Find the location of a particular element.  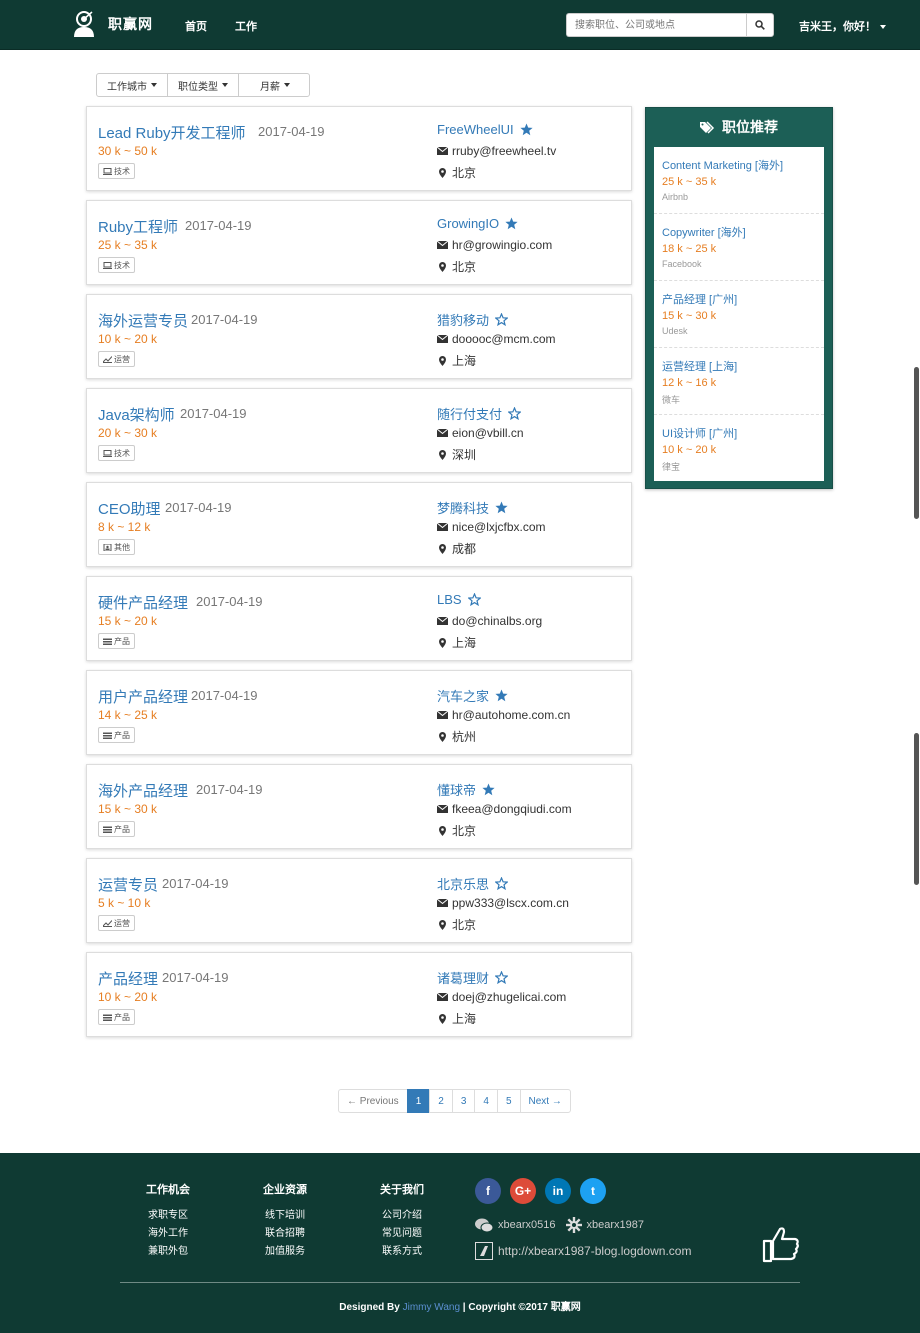

job-title: 产品经理 is located at coordinates (128, 978).